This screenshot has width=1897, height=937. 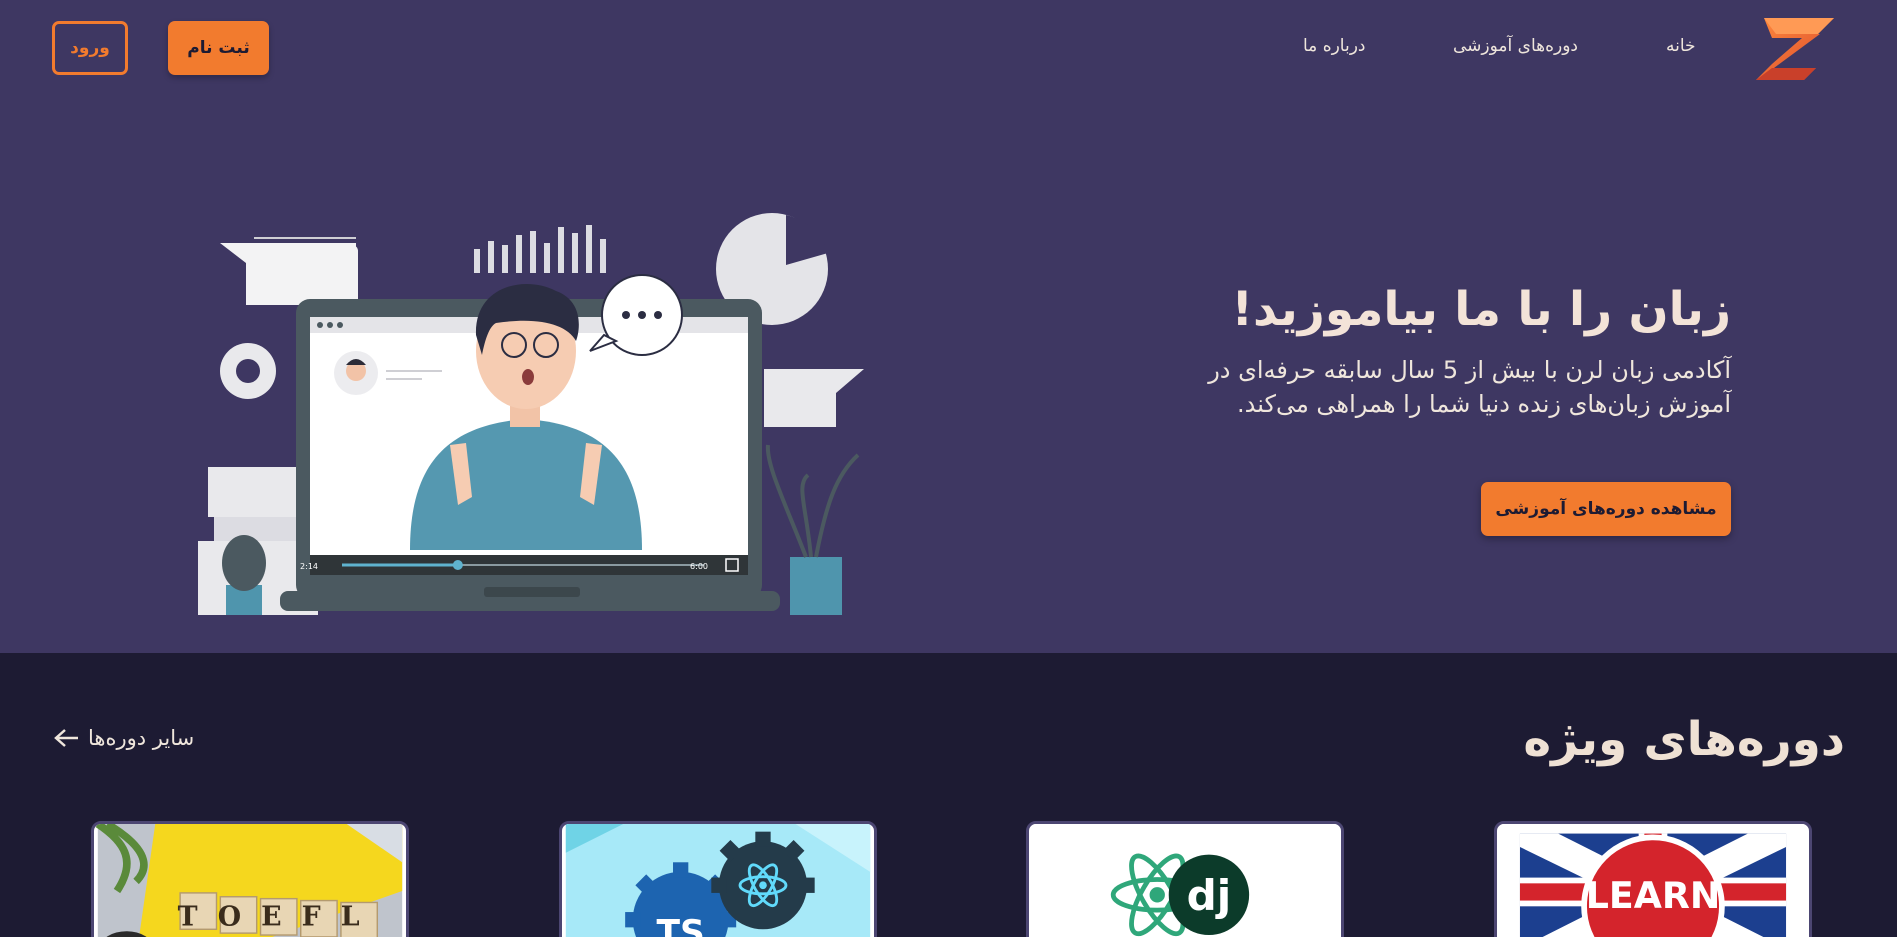 What do you see at coordinates (141, 738) in the screenshot?
I see `other-courses-label: سایر دوره‌ها` at bounding box center [141, 738].